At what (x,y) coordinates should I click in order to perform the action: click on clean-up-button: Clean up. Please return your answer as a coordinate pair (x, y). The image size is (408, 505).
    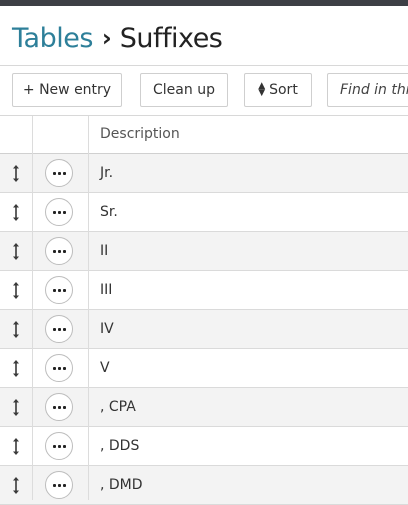
    Looking at the image, I should click on (184, 90).